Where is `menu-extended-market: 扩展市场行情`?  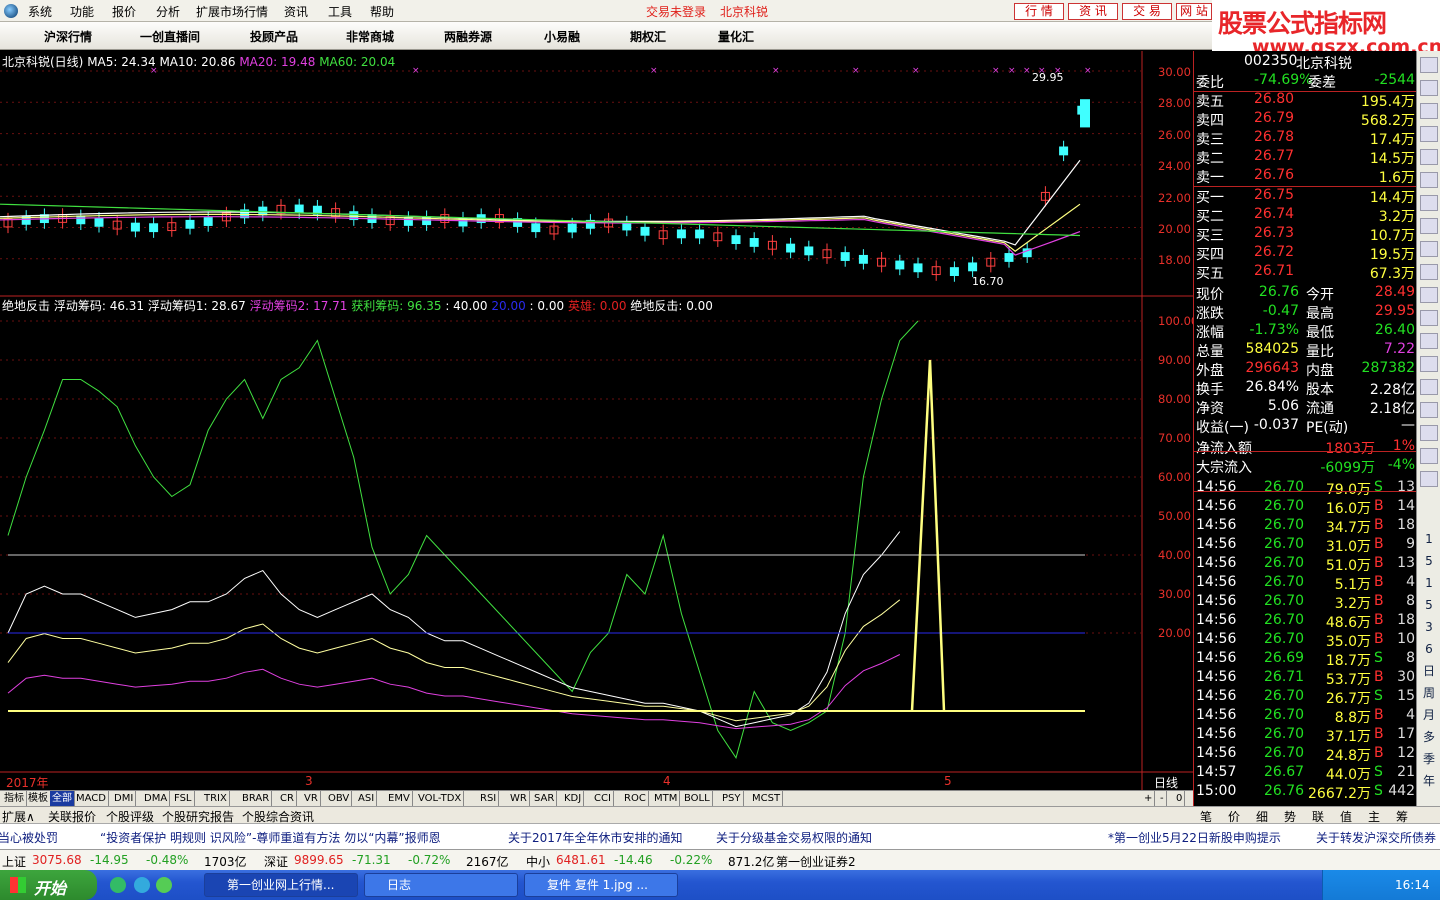
menu-extended-market: 扩展市场行情 is located at coordinates (232, 11).